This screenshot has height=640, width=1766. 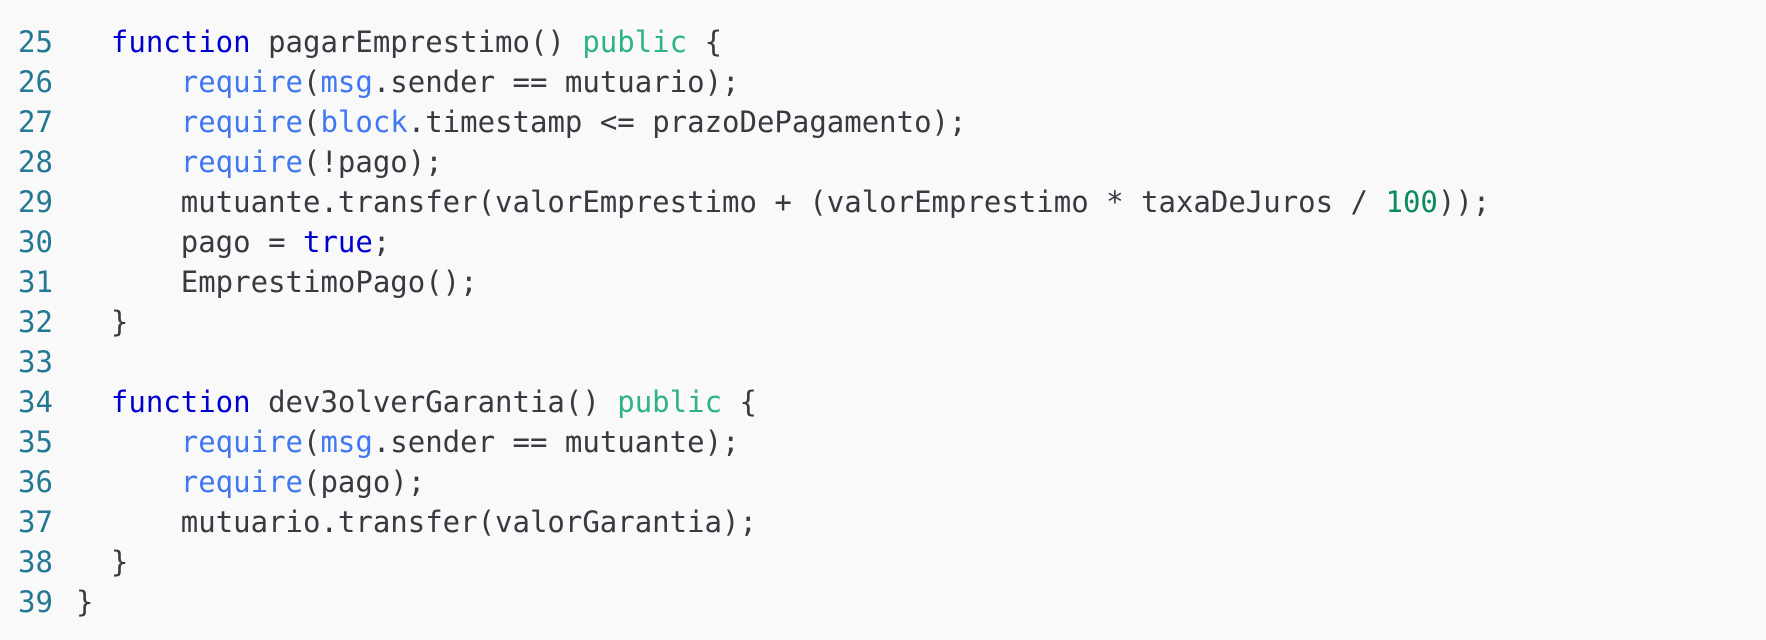 What do you see at coordinates (416, 42) in the screenshot?
I see `code-token-plain: pagarEmprestimo()` at bounding box center [416, 42].